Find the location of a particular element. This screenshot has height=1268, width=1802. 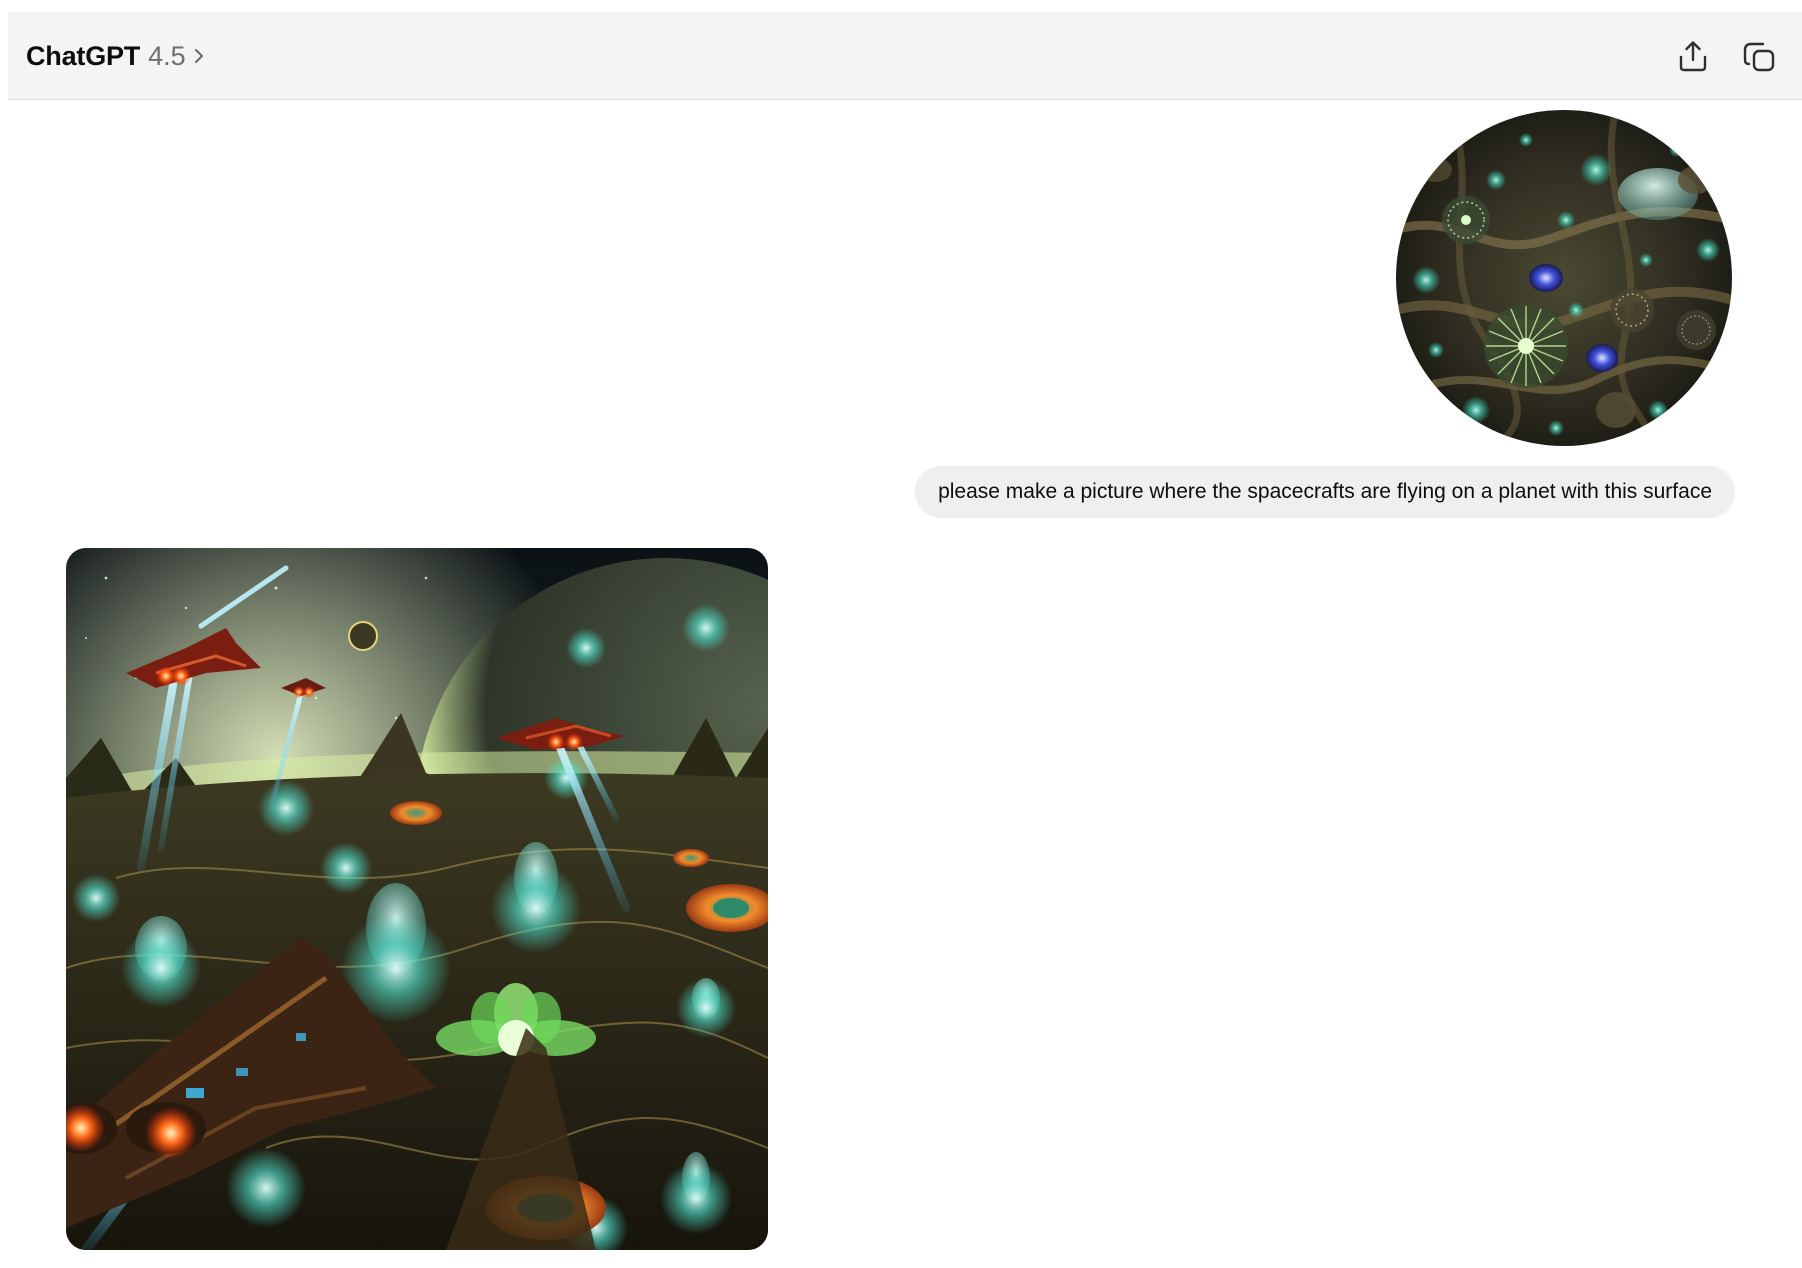

share-button is located at coordinates (1693, 56).